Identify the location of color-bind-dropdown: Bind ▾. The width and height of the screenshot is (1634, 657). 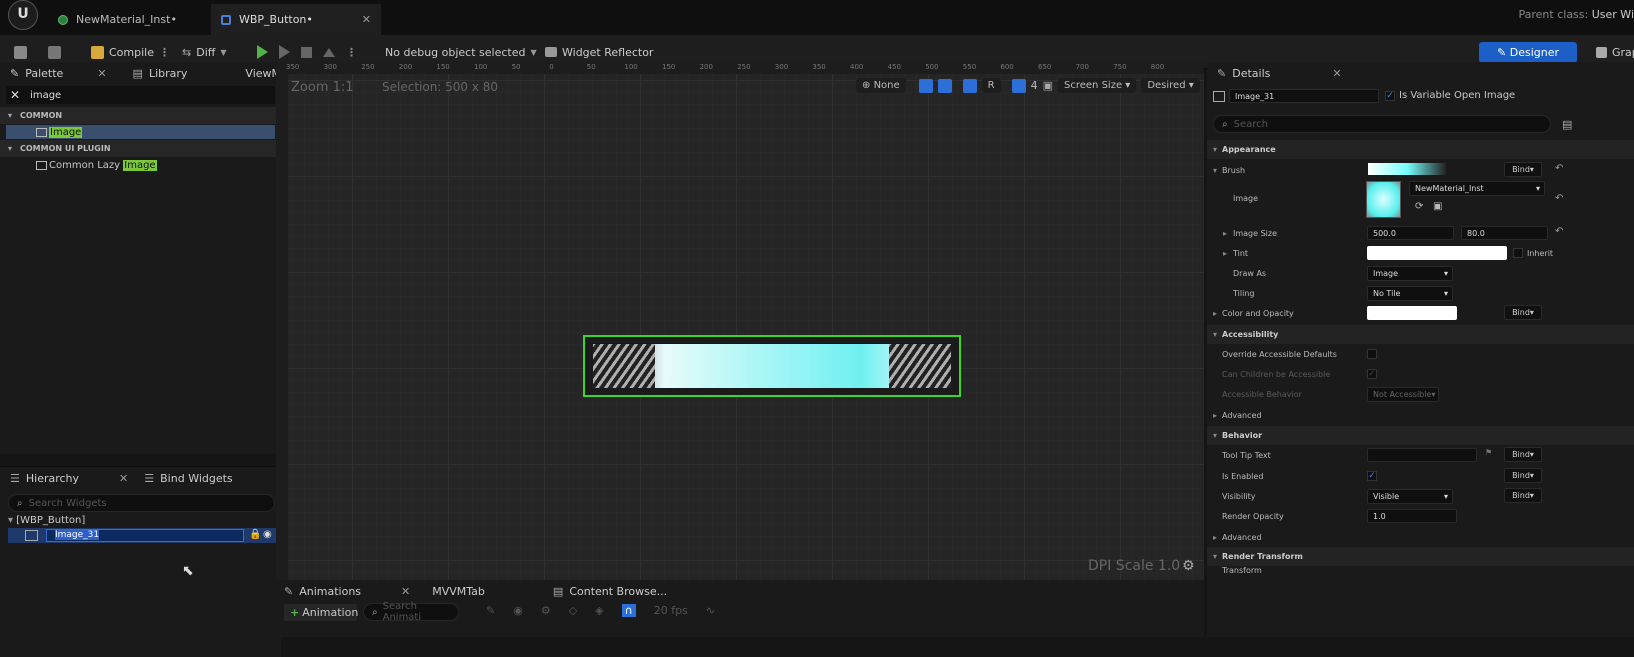
(1523, 312).